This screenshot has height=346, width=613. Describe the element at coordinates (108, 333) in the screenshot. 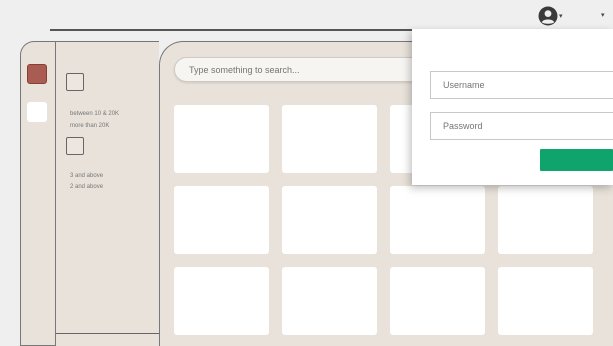

I see `filter-panel-divider` at that location.